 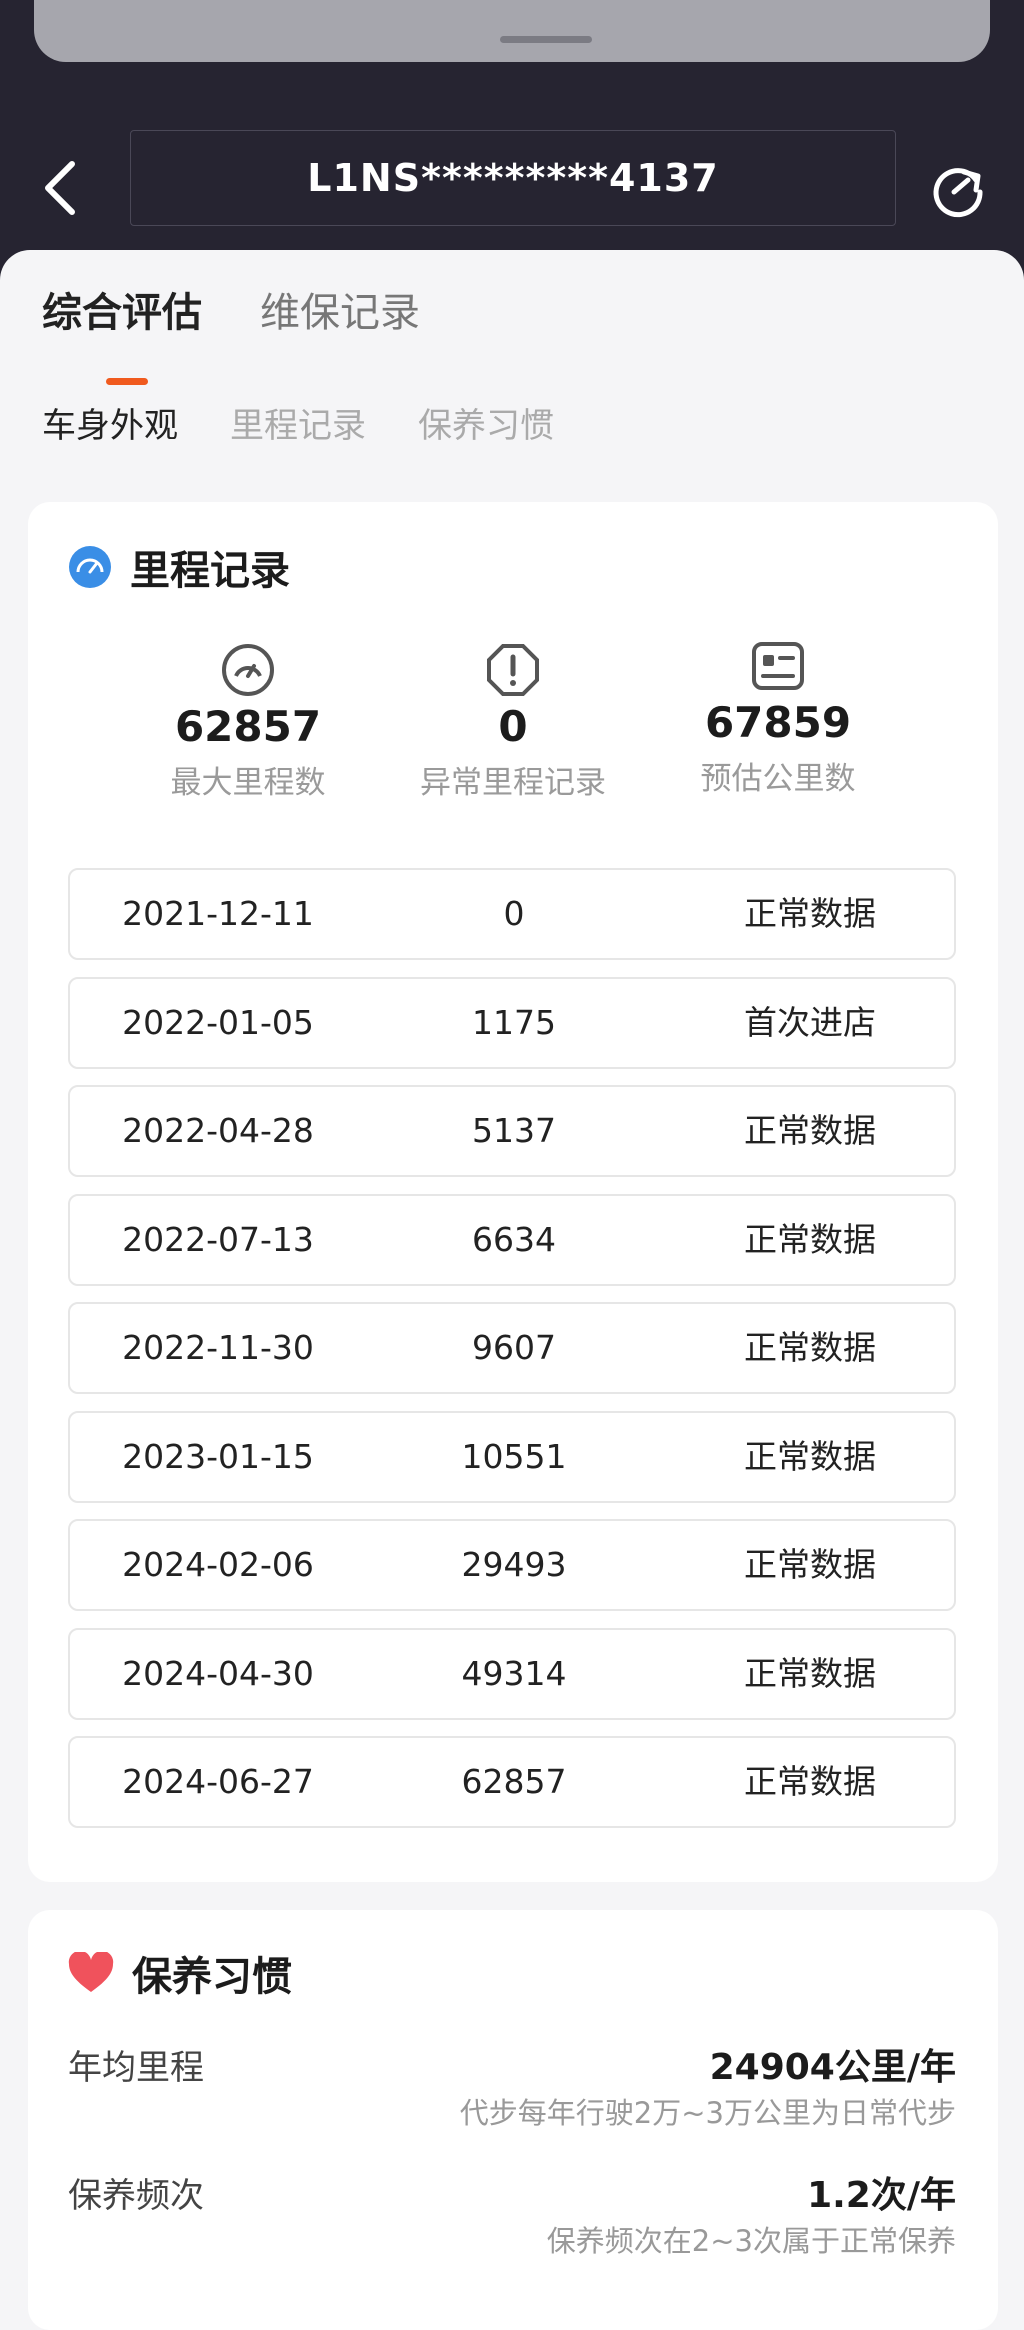 I want to click on record-mileage: 29493, so click(x=514, y=1564).